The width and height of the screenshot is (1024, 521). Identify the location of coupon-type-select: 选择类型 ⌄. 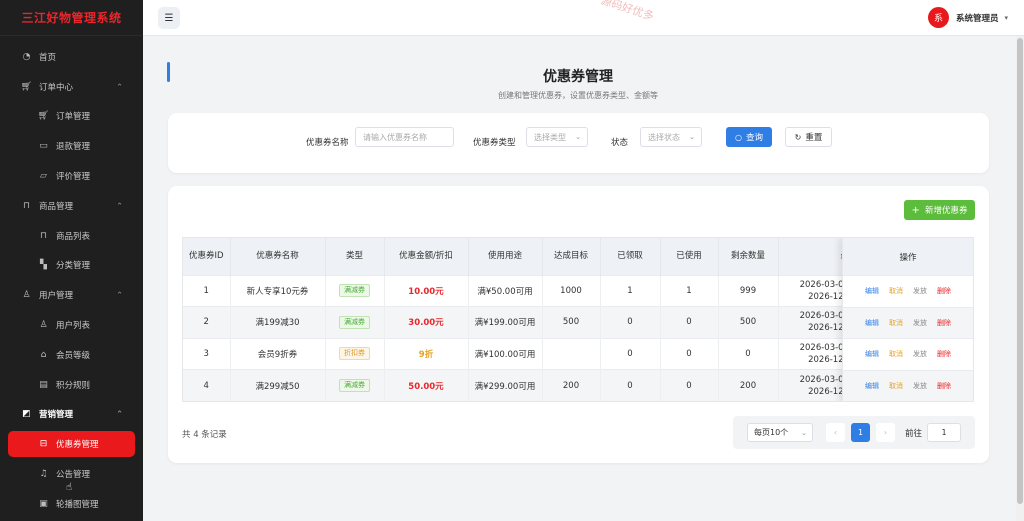
(557, 137).